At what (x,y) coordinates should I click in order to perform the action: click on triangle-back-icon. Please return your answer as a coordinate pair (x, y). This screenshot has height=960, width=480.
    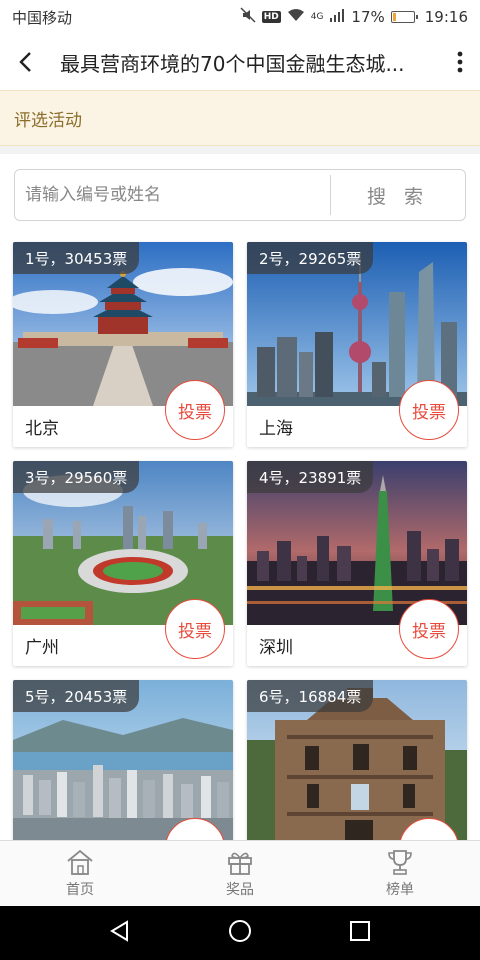
    Looking at the image, I should click on (118, 931).